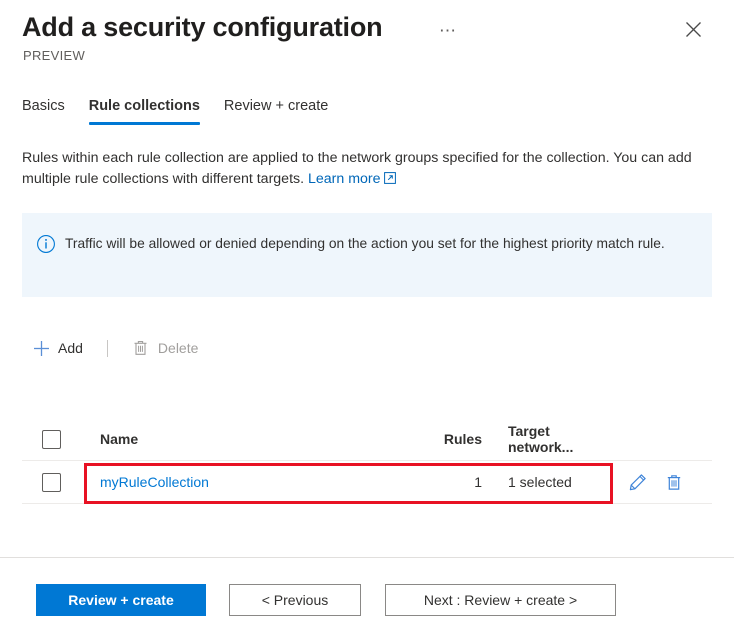  I want to click on tab-basics: Basics, so click(49, 111).